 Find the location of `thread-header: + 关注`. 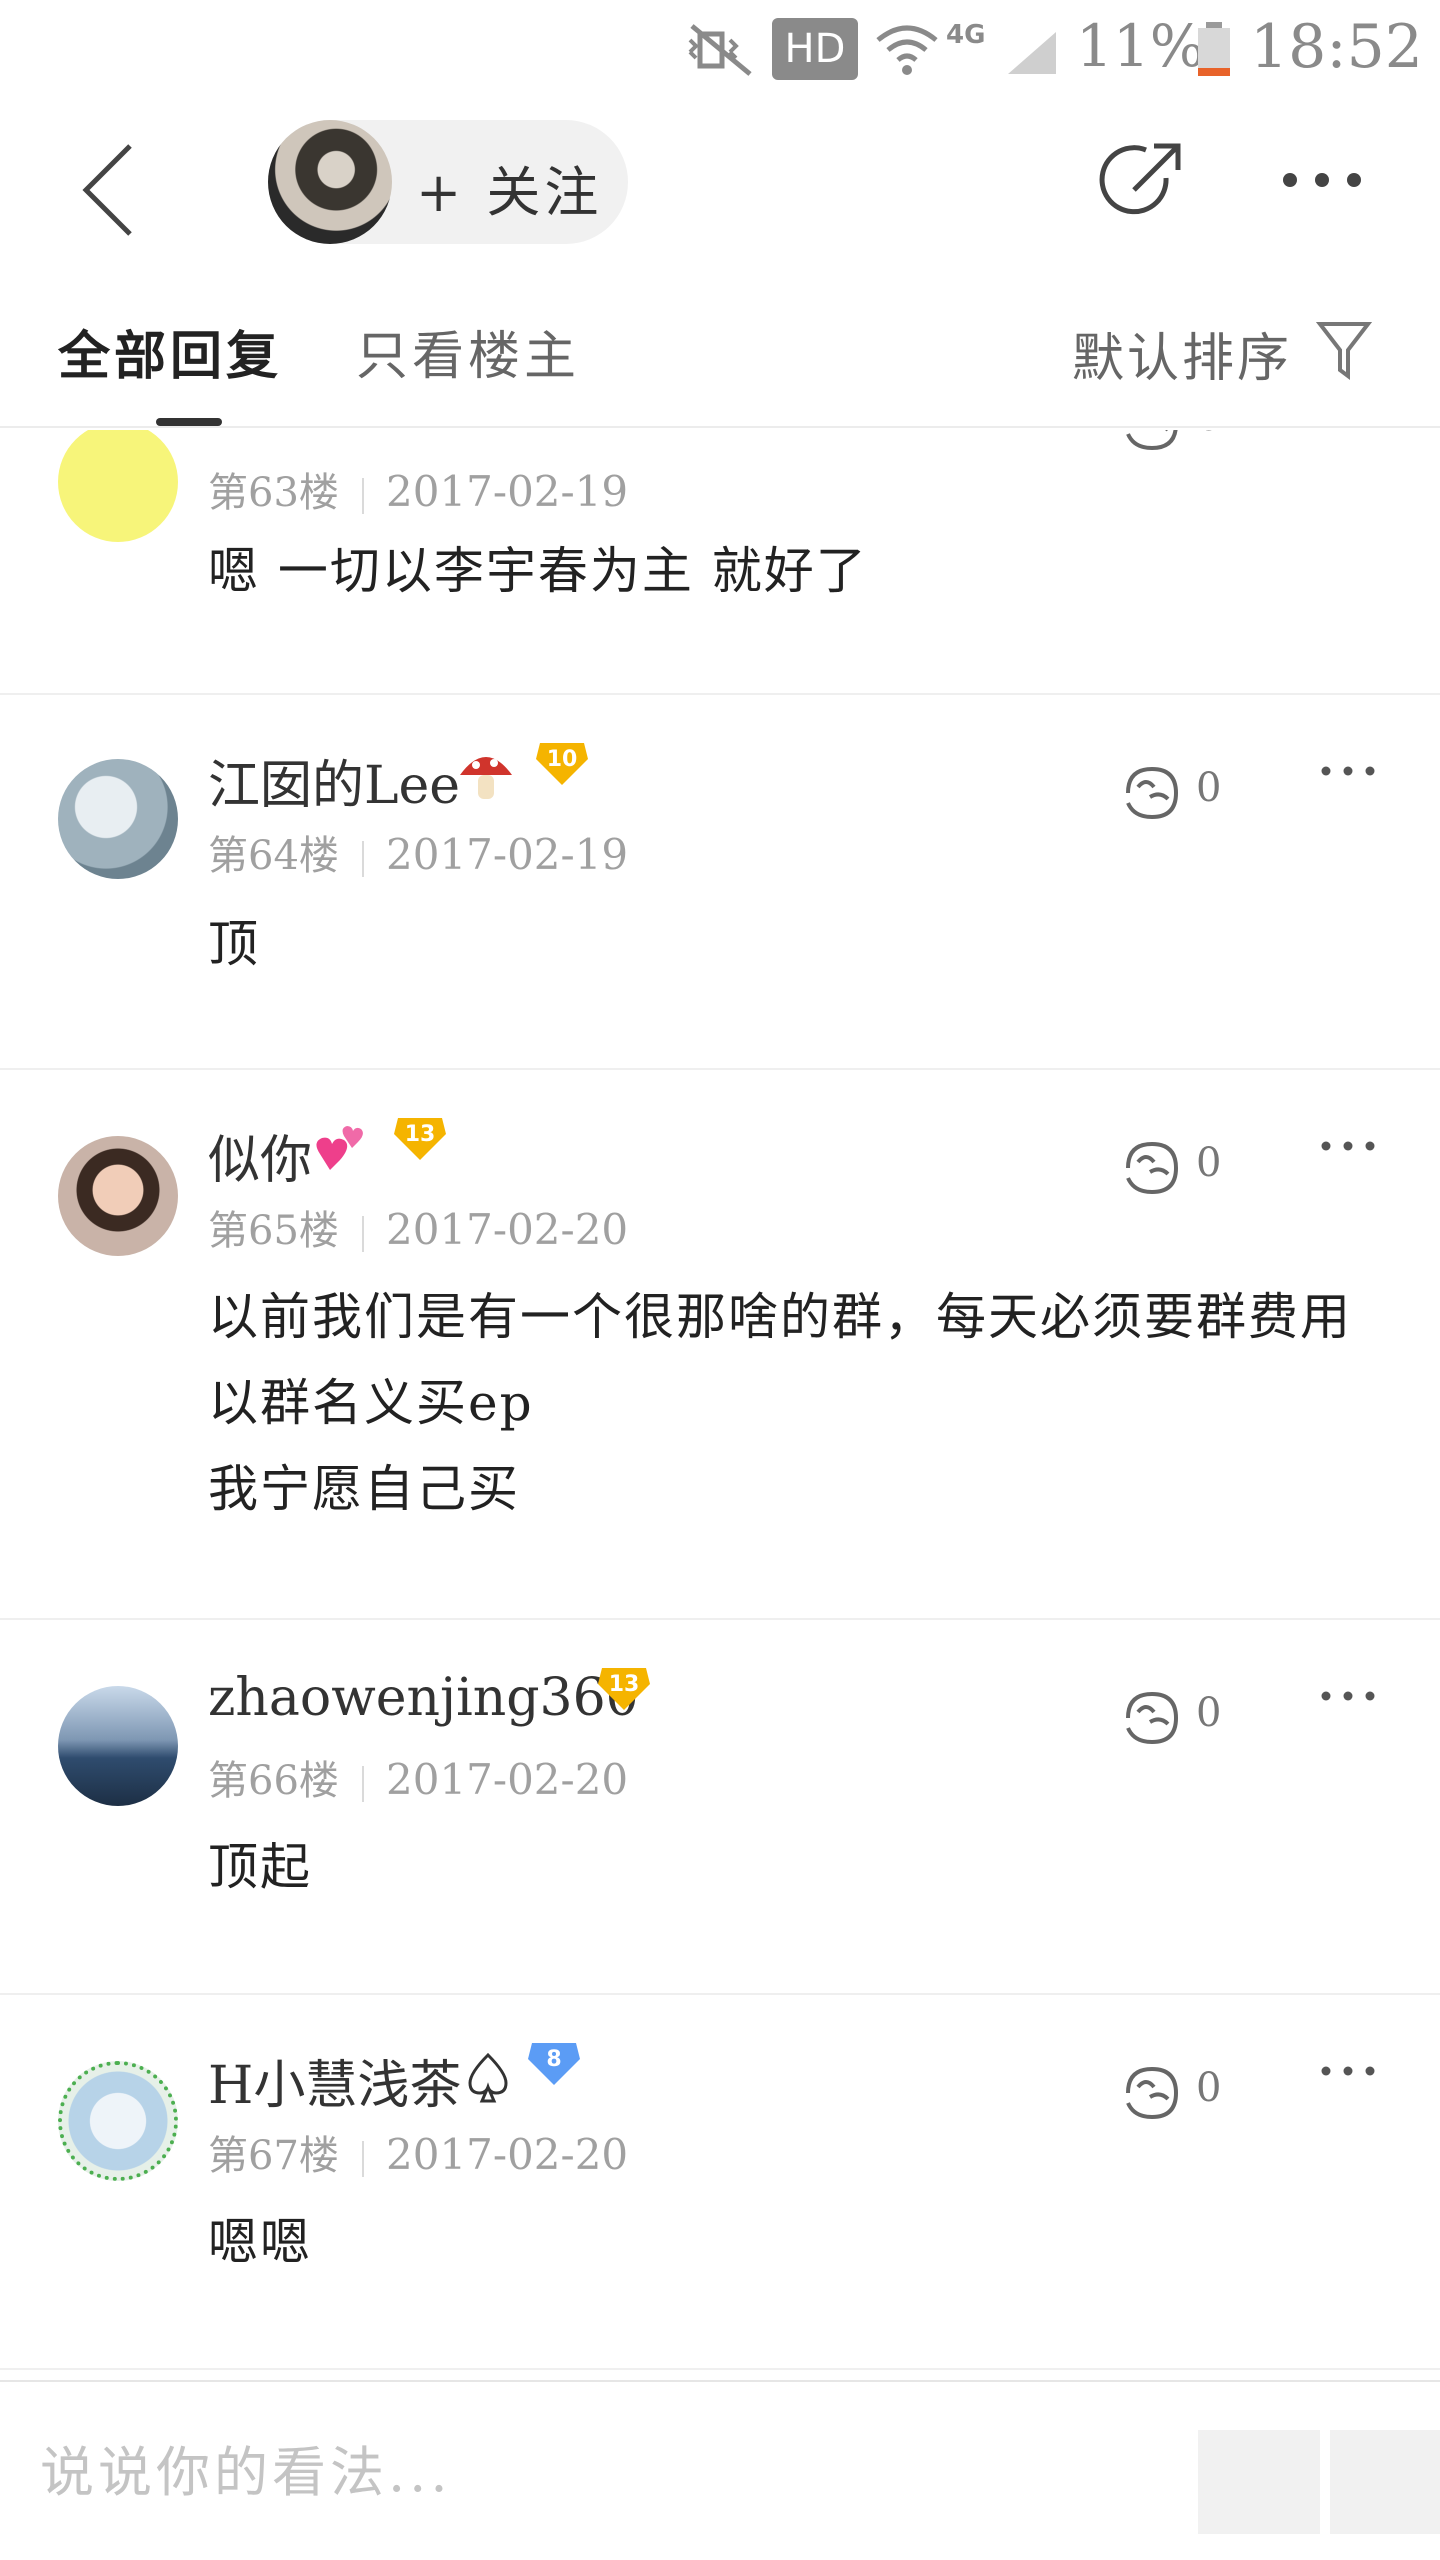

thread-header: + 关注 is located at coordinates (720, 185).